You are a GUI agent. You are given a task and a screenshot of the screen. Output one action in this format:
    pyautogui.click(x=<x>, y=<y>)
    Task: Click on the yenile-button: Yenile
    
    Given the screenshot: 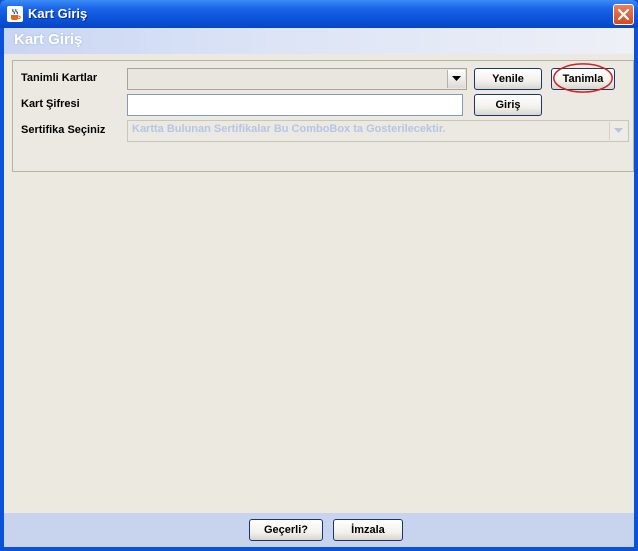 What is the action you would take?
    pyautogui.click(x=508, y=79)
    